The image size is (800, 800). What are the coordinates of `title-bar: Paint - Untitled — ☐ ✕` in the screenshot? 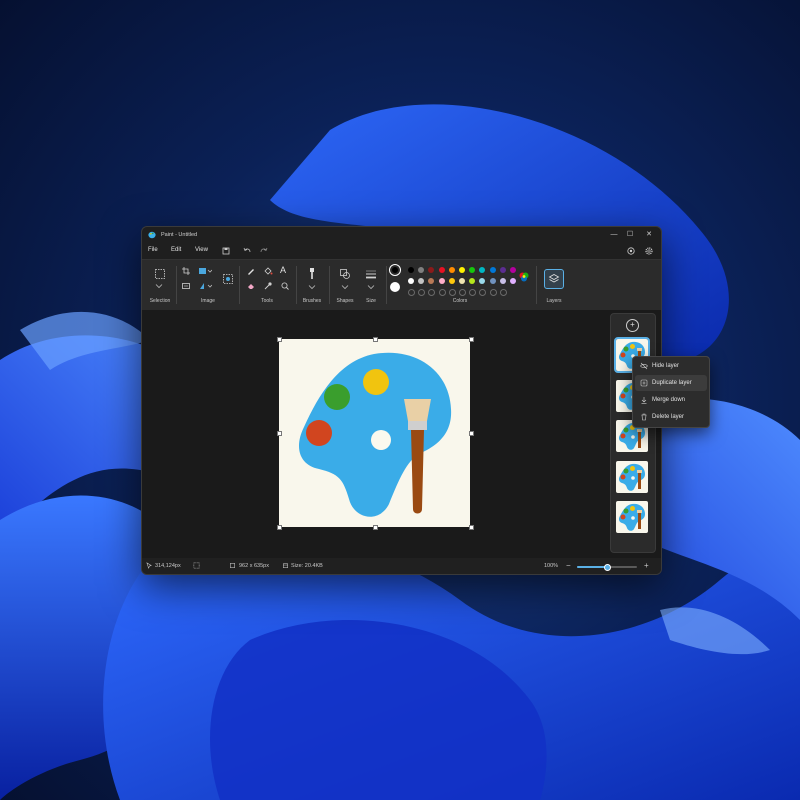 It's located at (401, 235).